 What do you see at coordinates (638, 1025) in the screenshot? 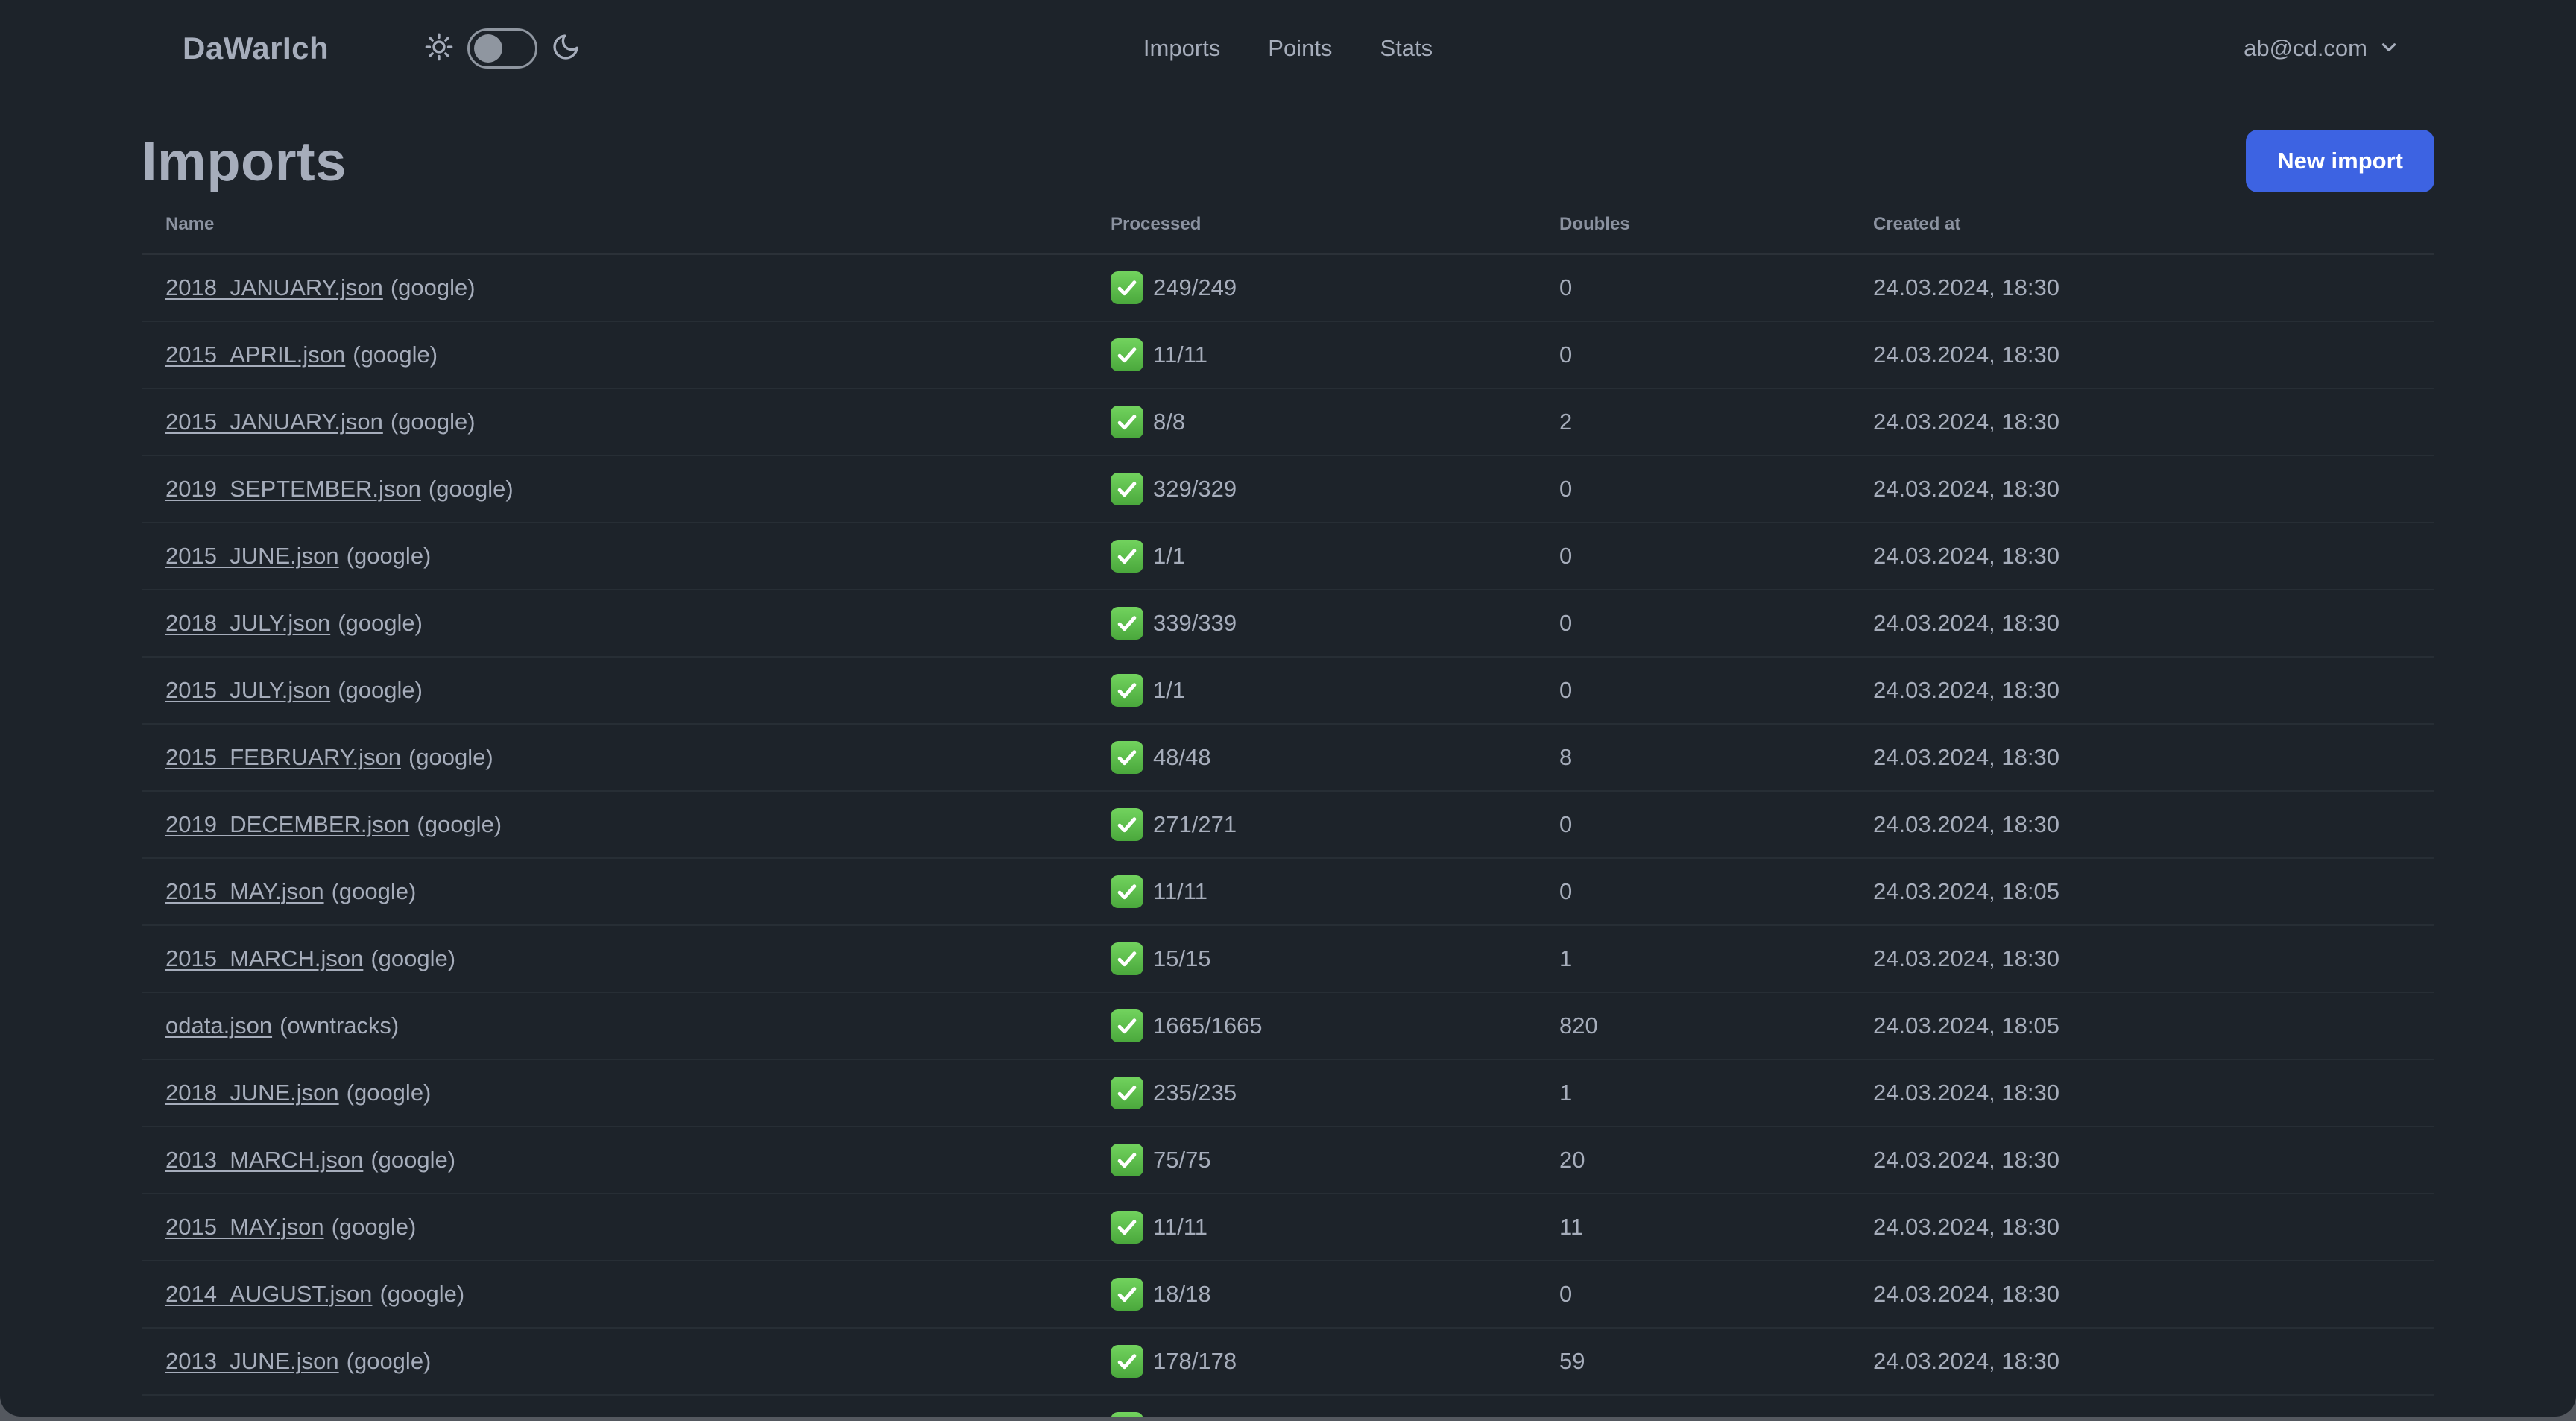
I see `name-cell: odata.json (owntracks)` at bounding box center [638, 1025].